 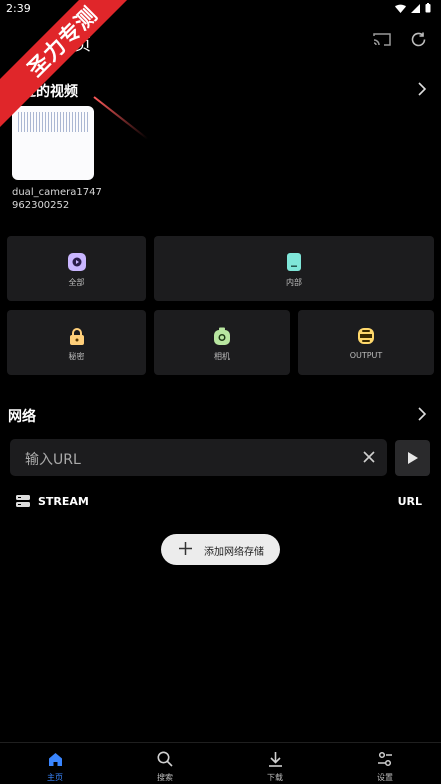 What do you see at coordinates (18, 8) in the screenshot?
I see `status-time: 2:39` at bounding box center [18, 8].